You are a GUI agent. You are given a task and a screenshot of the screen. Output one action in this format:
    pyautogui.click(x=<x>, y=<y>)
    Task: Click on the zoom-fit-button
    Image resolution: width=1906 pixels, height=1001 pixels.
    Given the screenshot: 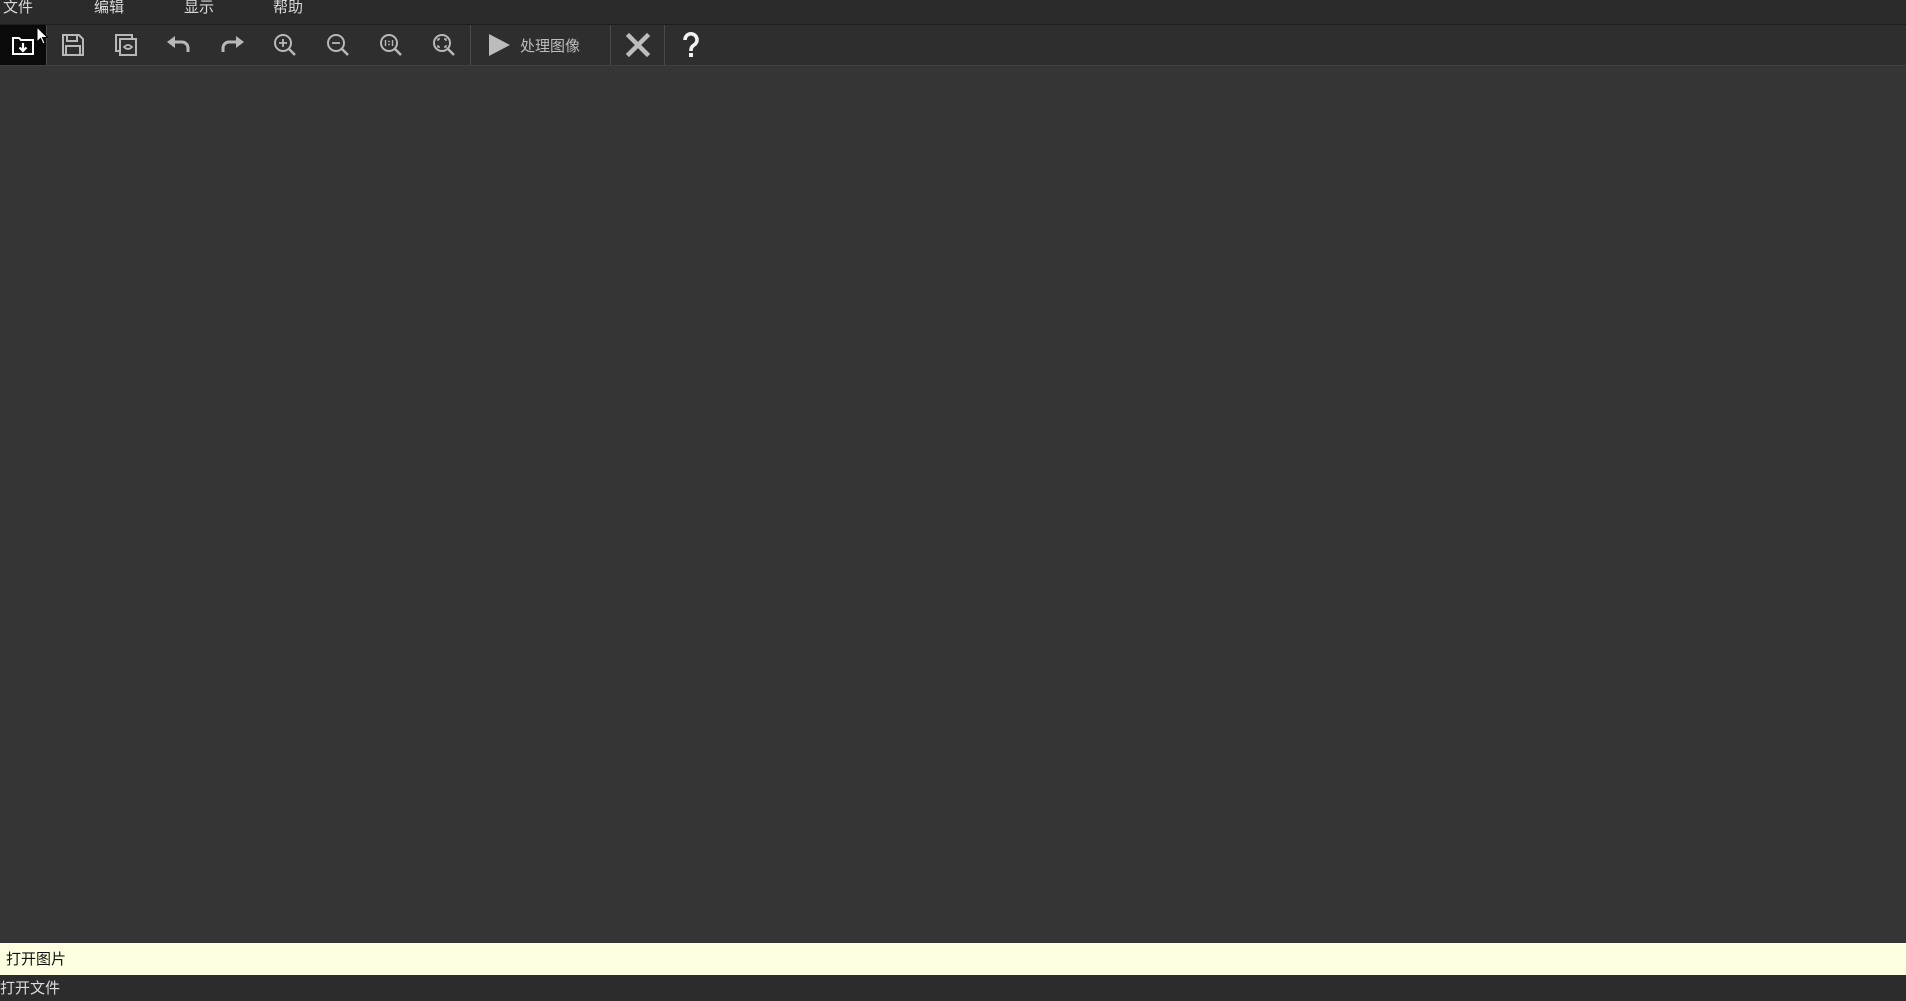 What is the action you would take?
    pyautogui.click(x=444, y=45)
    